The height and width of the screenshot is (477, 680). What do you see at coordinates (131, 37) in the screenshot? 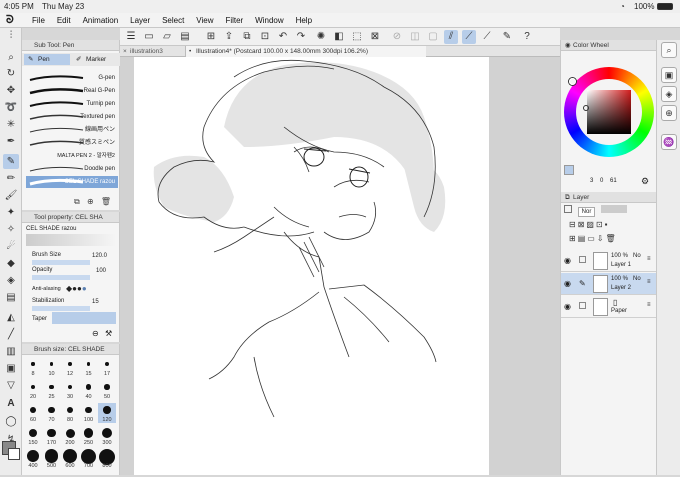
I see `hamburger-icon: ☰` at bounding box center [131, 37].